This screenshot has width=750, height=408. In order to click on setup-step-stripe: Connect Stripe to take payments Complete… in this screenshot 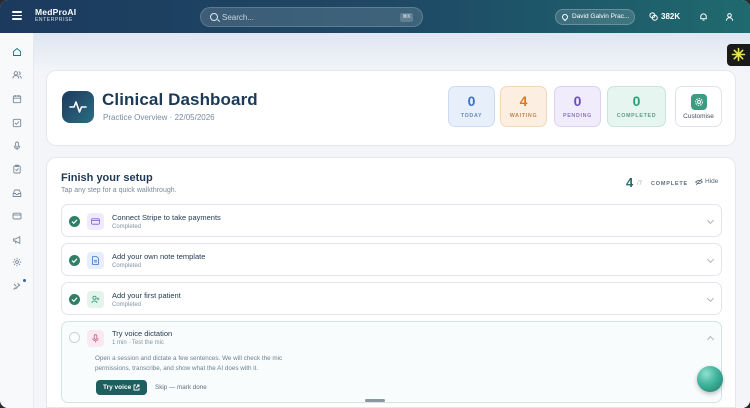, I will do `click(391, 220)`.